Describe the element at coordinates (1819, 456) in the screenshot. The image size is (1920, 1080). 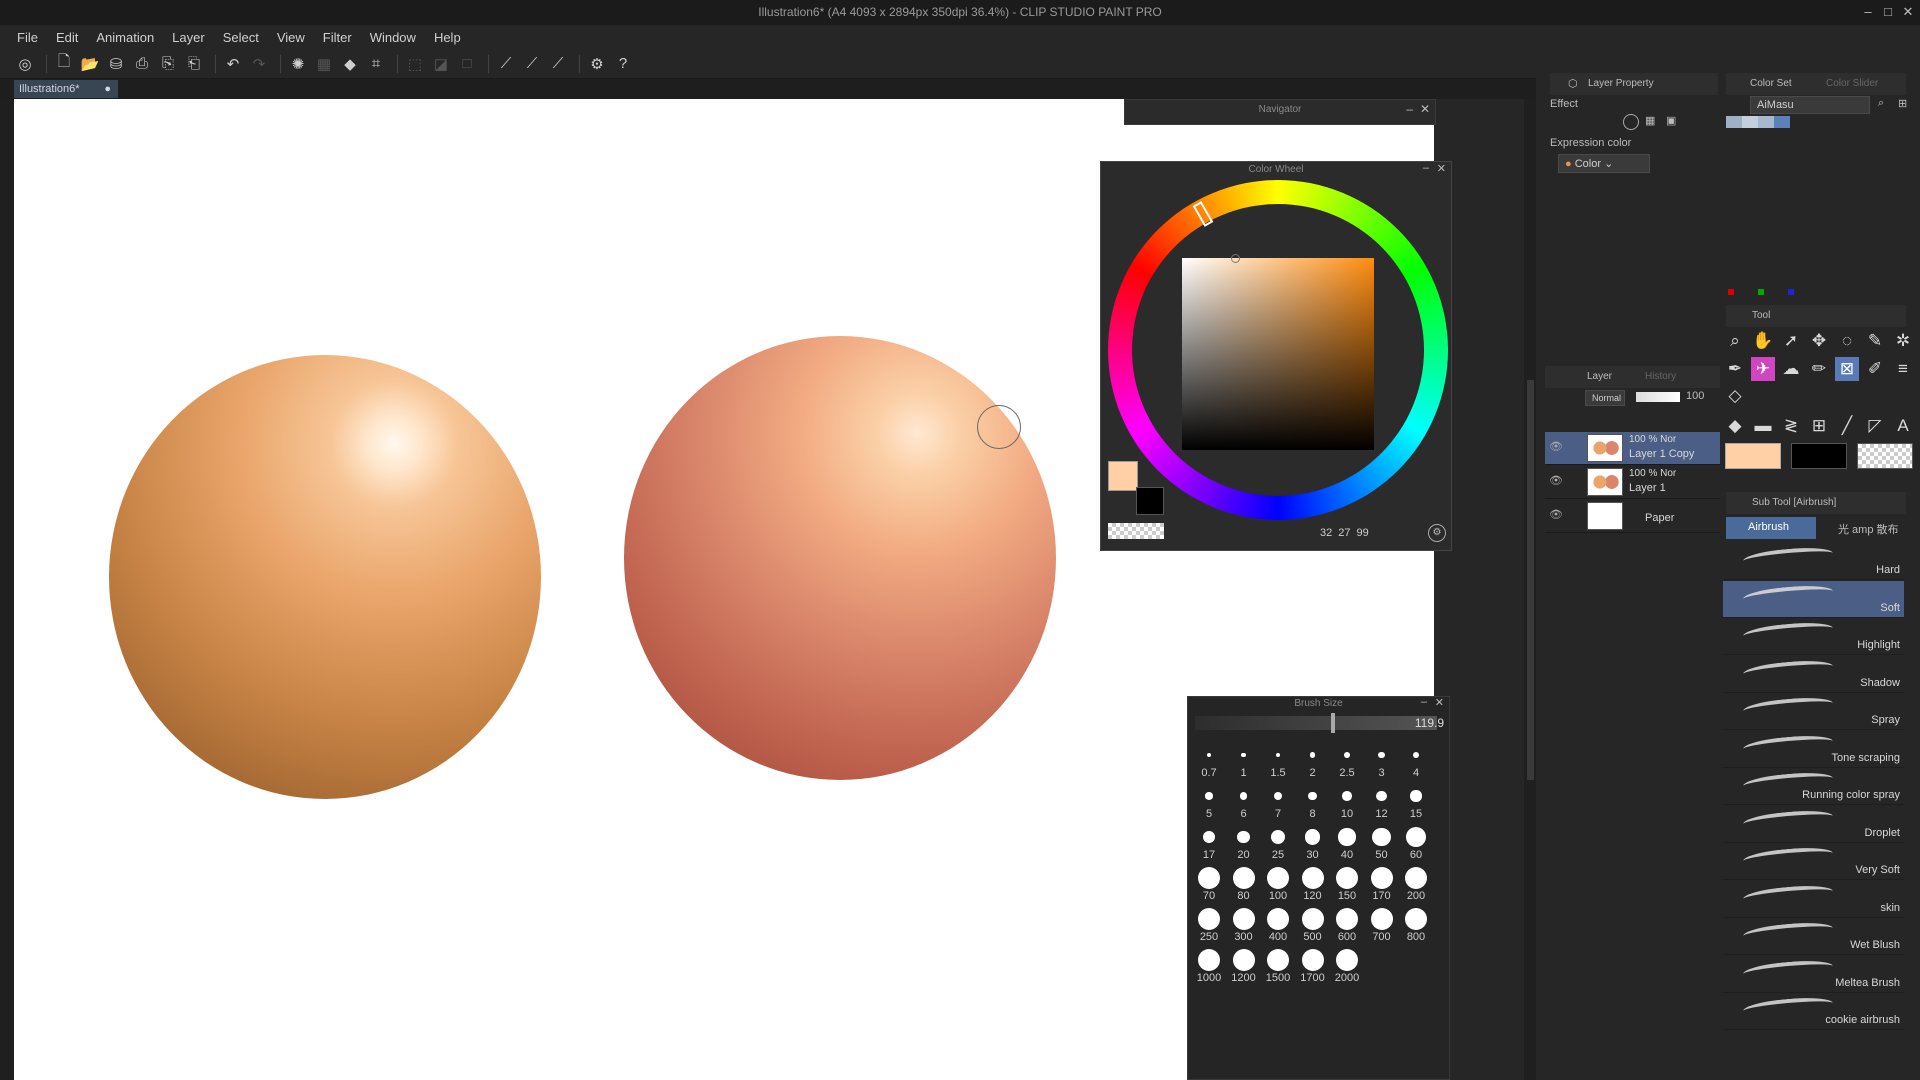
I see `sub-color-chip` at that location.